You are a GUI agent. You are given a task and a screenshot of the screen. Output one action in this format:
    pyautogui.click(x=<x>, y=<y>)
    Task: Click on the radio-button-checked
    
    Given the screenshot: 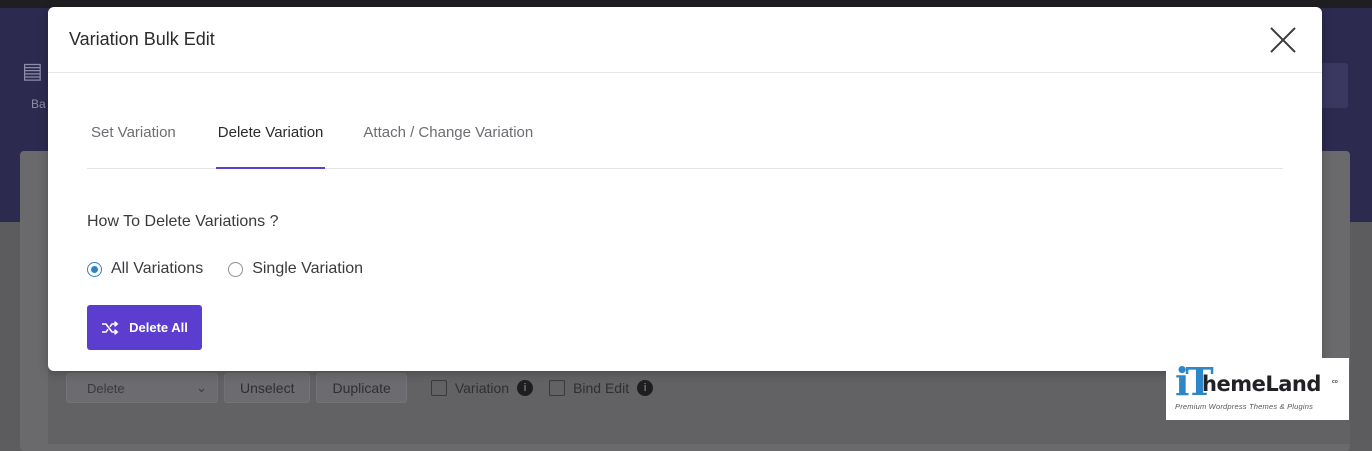 What is the action you would take?
    pyautogui.click(x=94, y=269)
    